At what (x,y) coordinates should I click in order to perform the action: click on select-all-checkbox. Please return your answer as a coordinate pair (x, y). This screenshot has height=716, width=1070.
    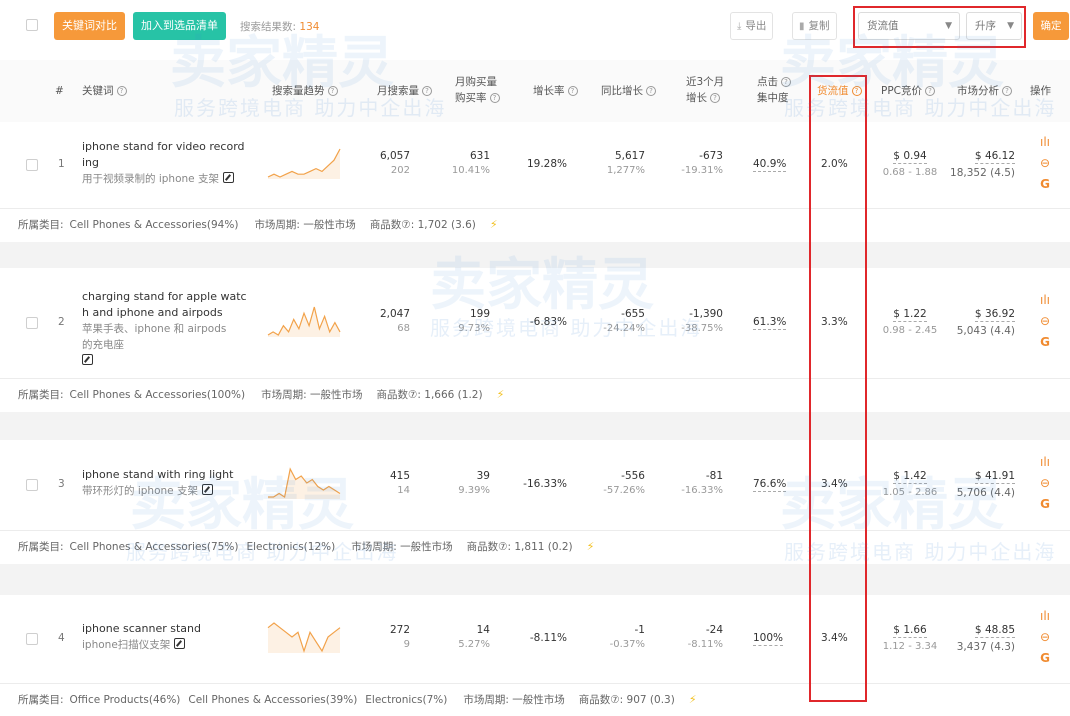
    Looking at the image, I should click on (32, 25).